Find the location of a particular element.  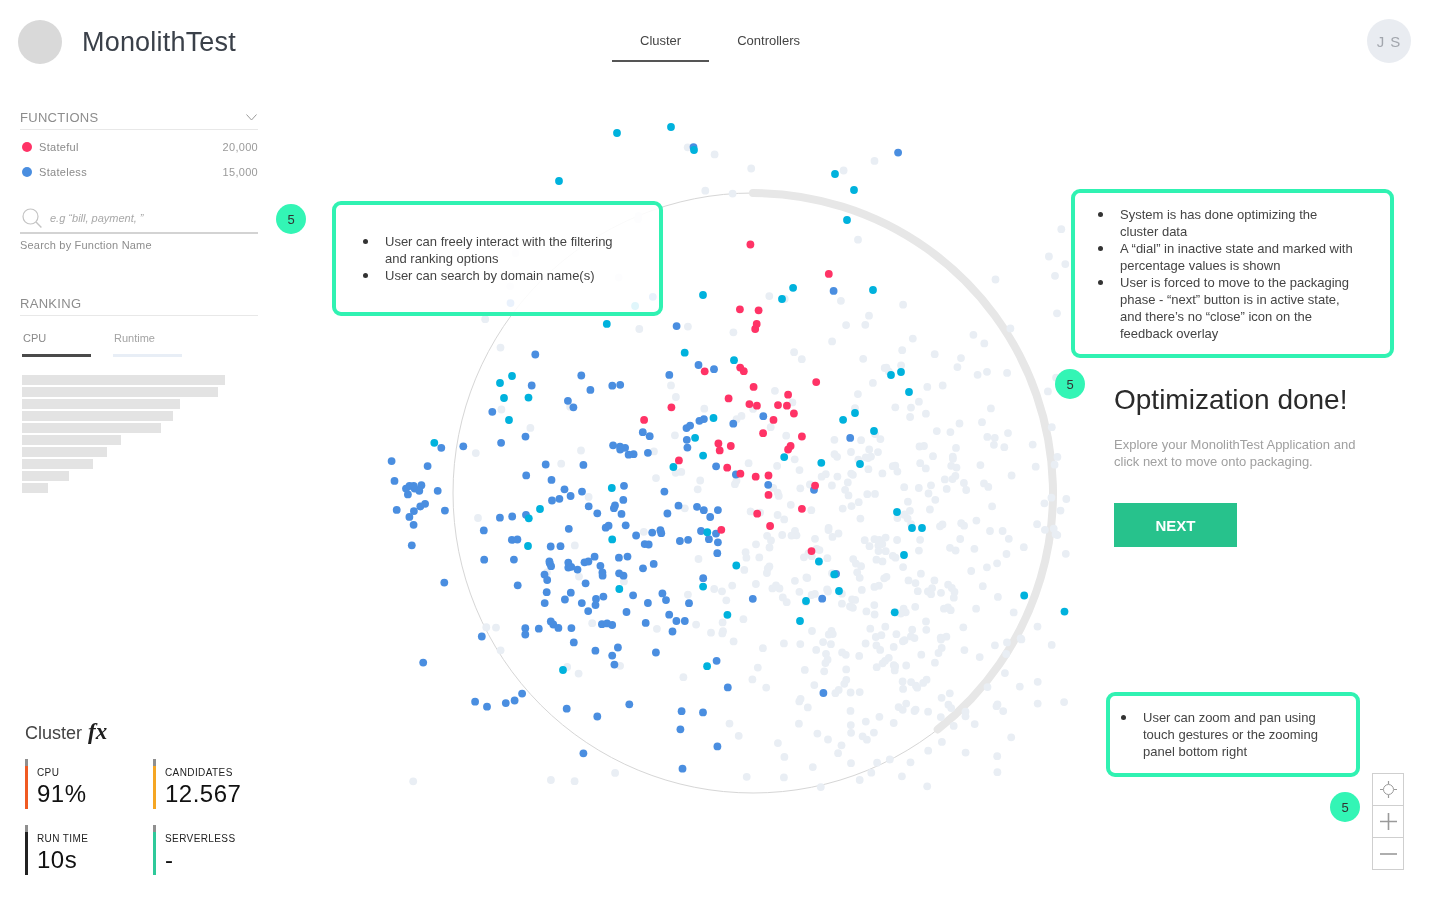

stat-label: CPU is located at coordinates (49, 772).